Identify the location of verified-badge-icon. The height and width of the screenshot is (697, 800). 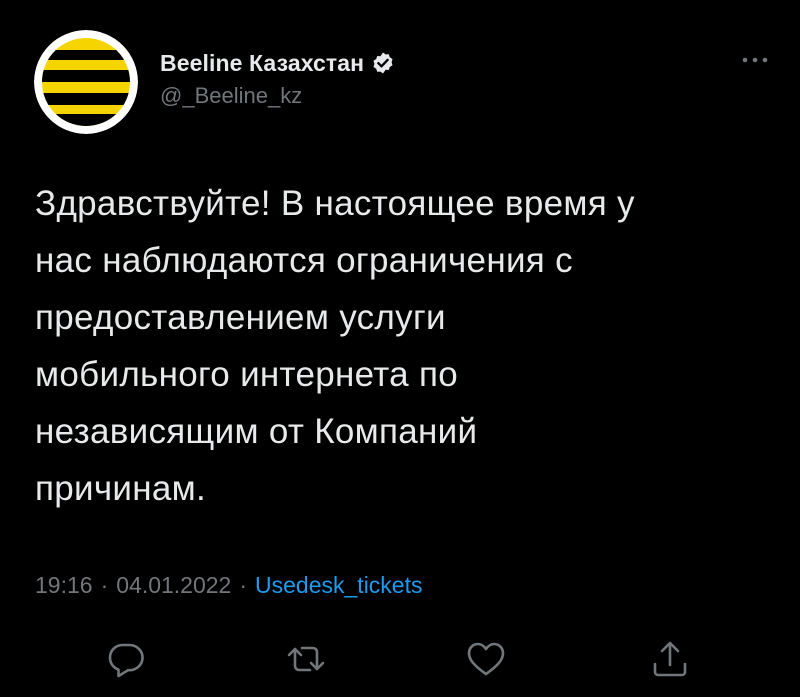
(383, 63).